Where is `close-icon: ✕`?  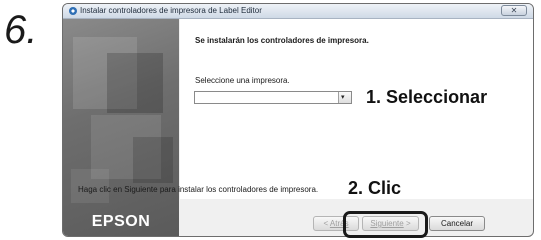 close-icon: ✕ is located at coordinates (514, 10).